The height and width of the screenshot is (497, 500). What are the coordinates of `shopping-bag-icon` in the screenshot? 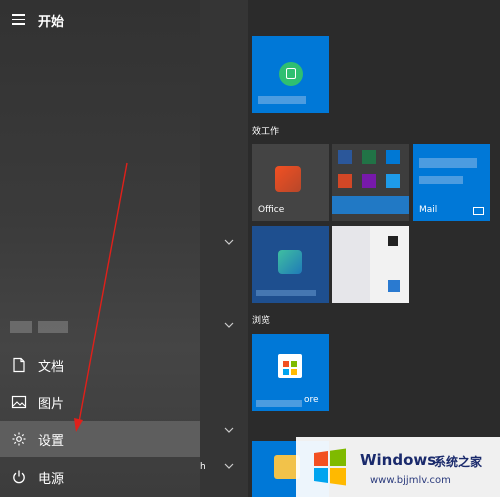 It's located at (291, 74).